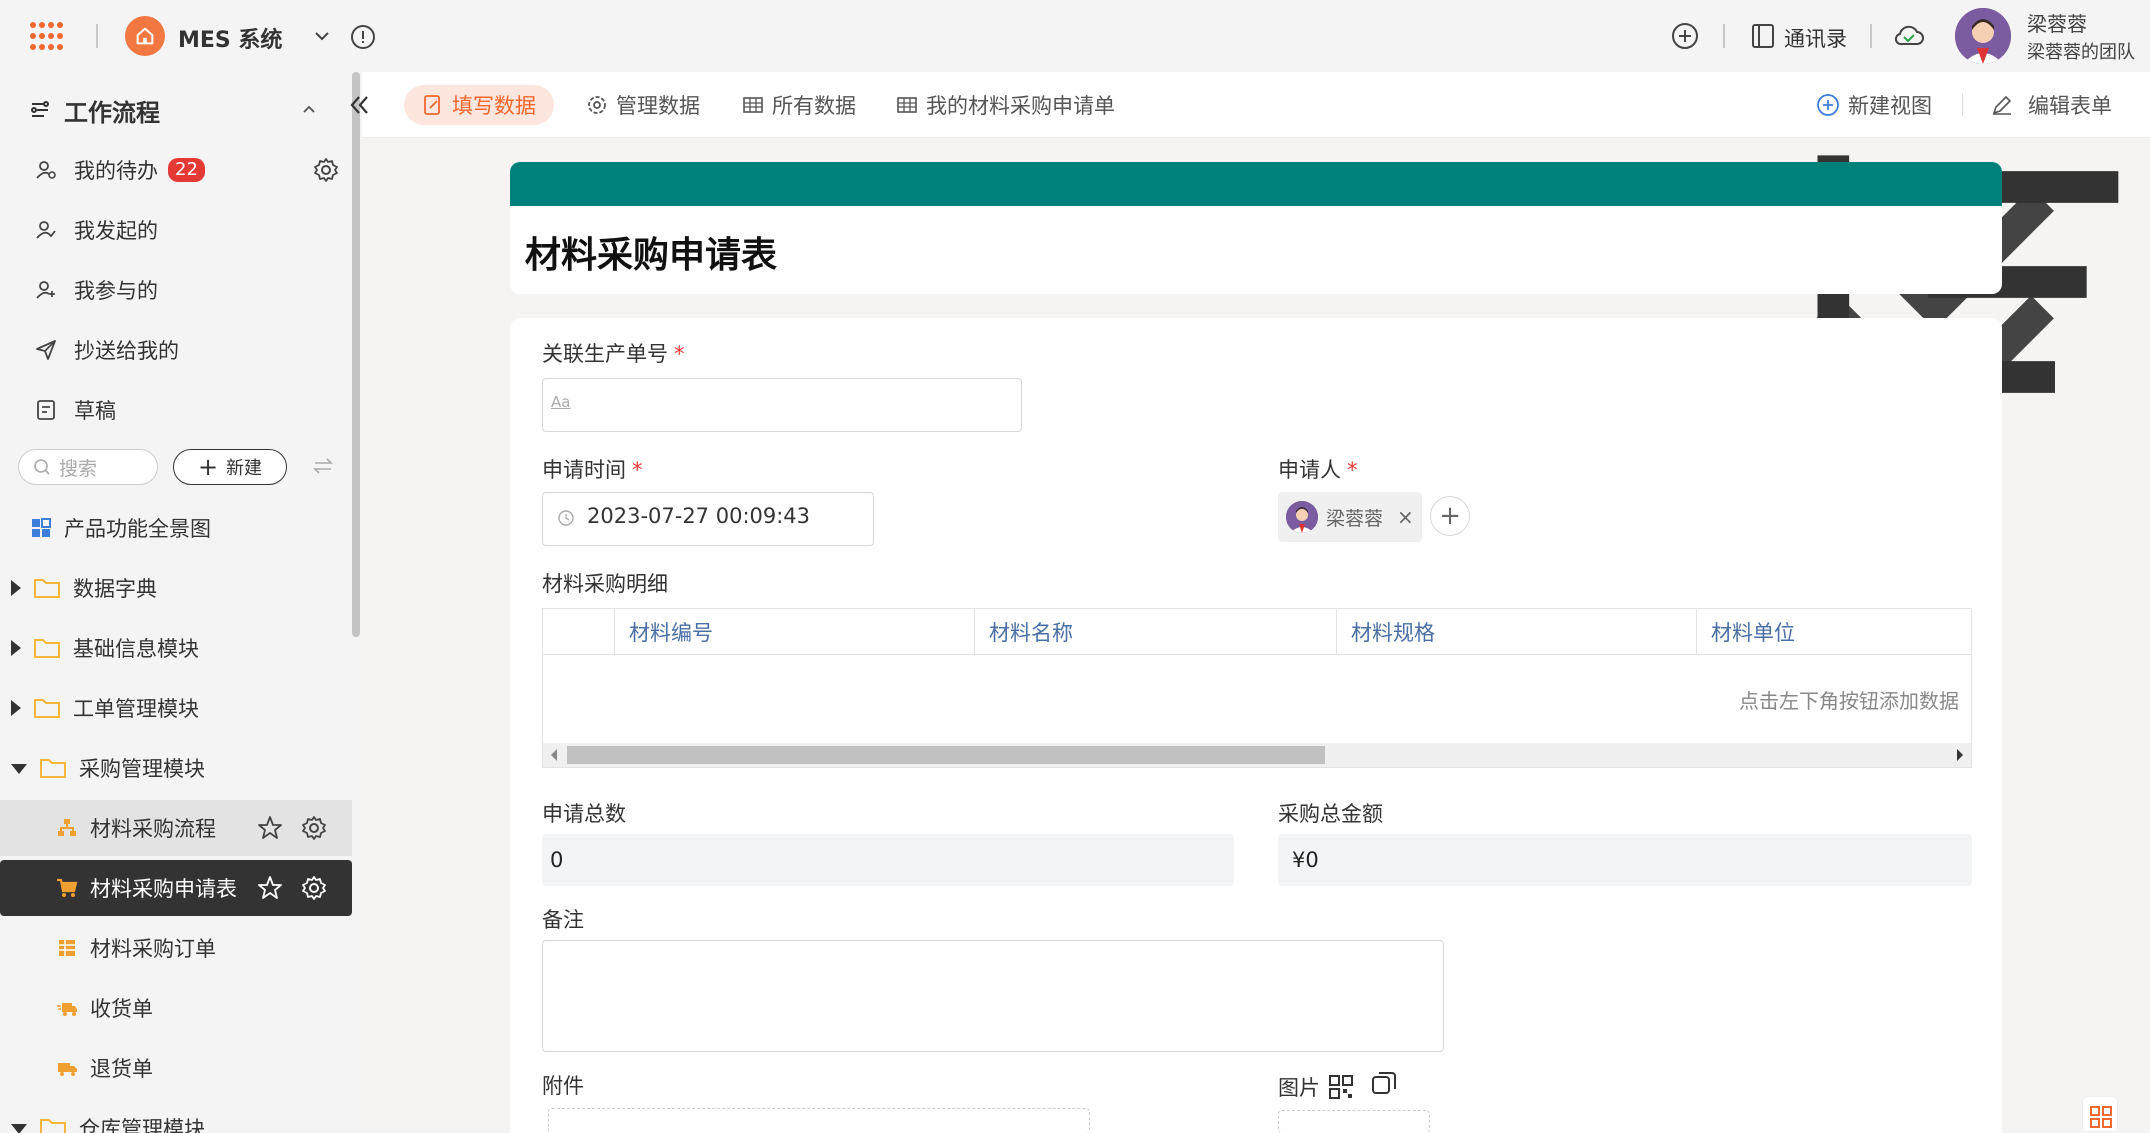  What do you see at coordinates (2100, 1114) in the screenshot?
I see `layout-switch-icon` at bounding box center [2100, 1114].